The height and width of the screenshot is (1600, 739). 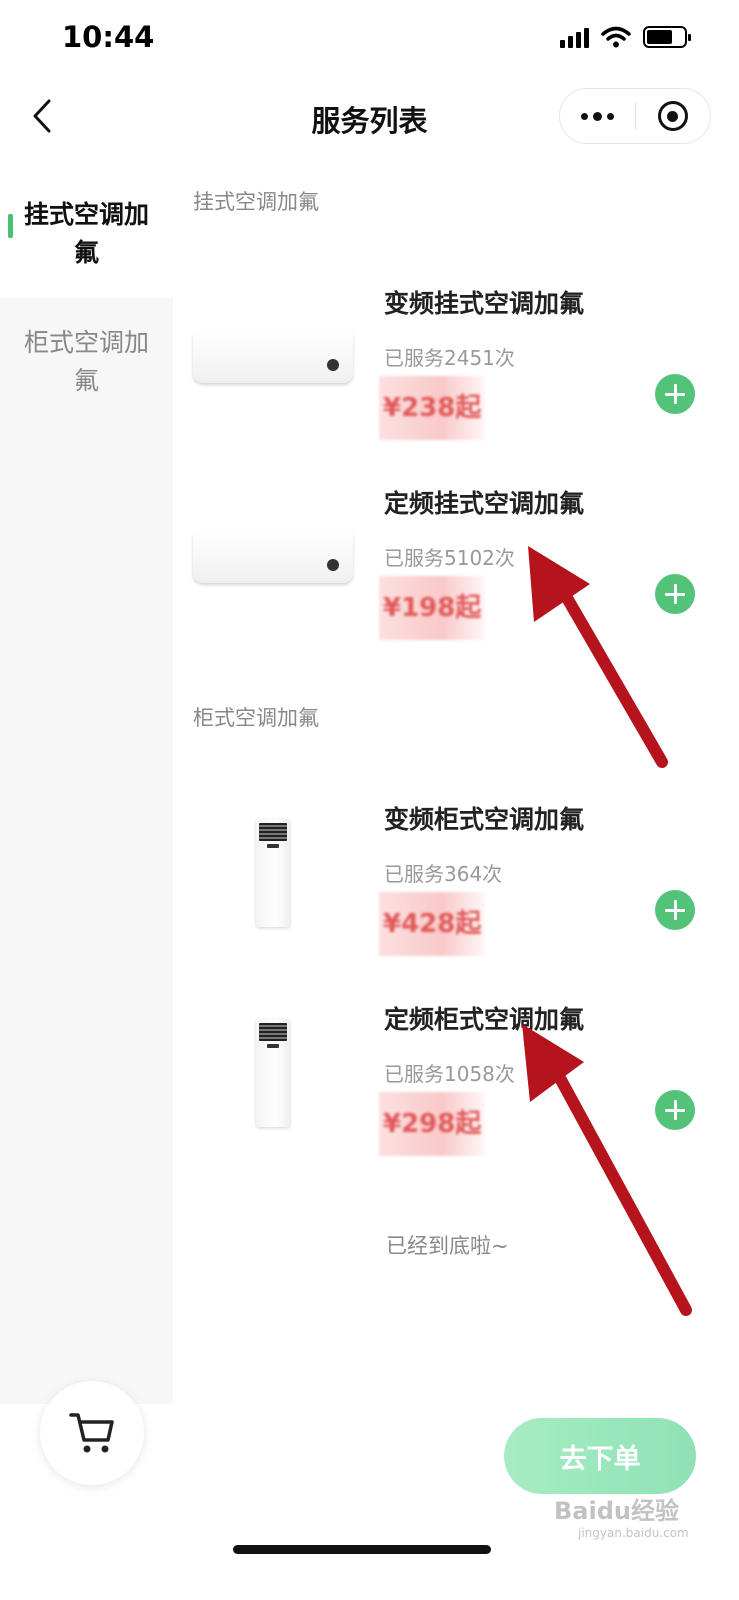 I want to click on status-bar: 10:44, so click(x=369, y=40).